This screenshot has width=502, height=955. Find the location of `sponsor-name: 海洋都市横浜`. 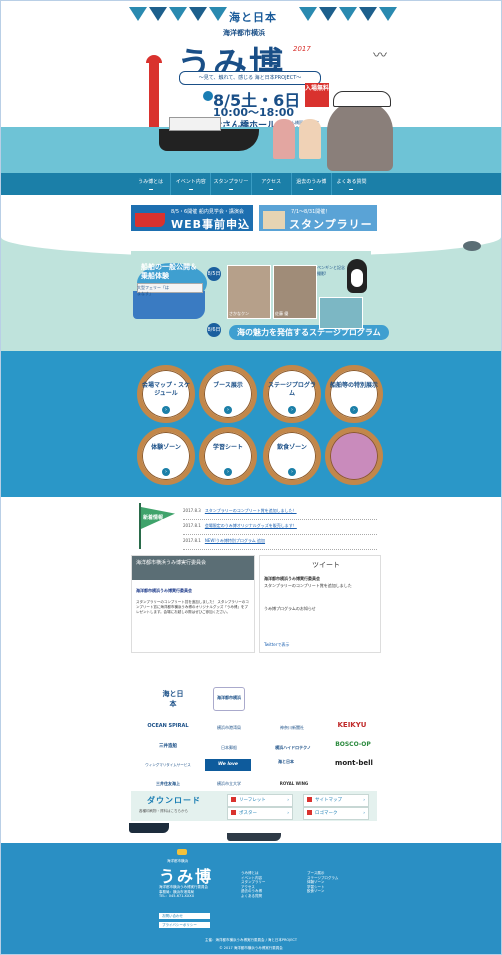

sponsor-name: 海洋都市横浜 is located at coordinates (229, 697).